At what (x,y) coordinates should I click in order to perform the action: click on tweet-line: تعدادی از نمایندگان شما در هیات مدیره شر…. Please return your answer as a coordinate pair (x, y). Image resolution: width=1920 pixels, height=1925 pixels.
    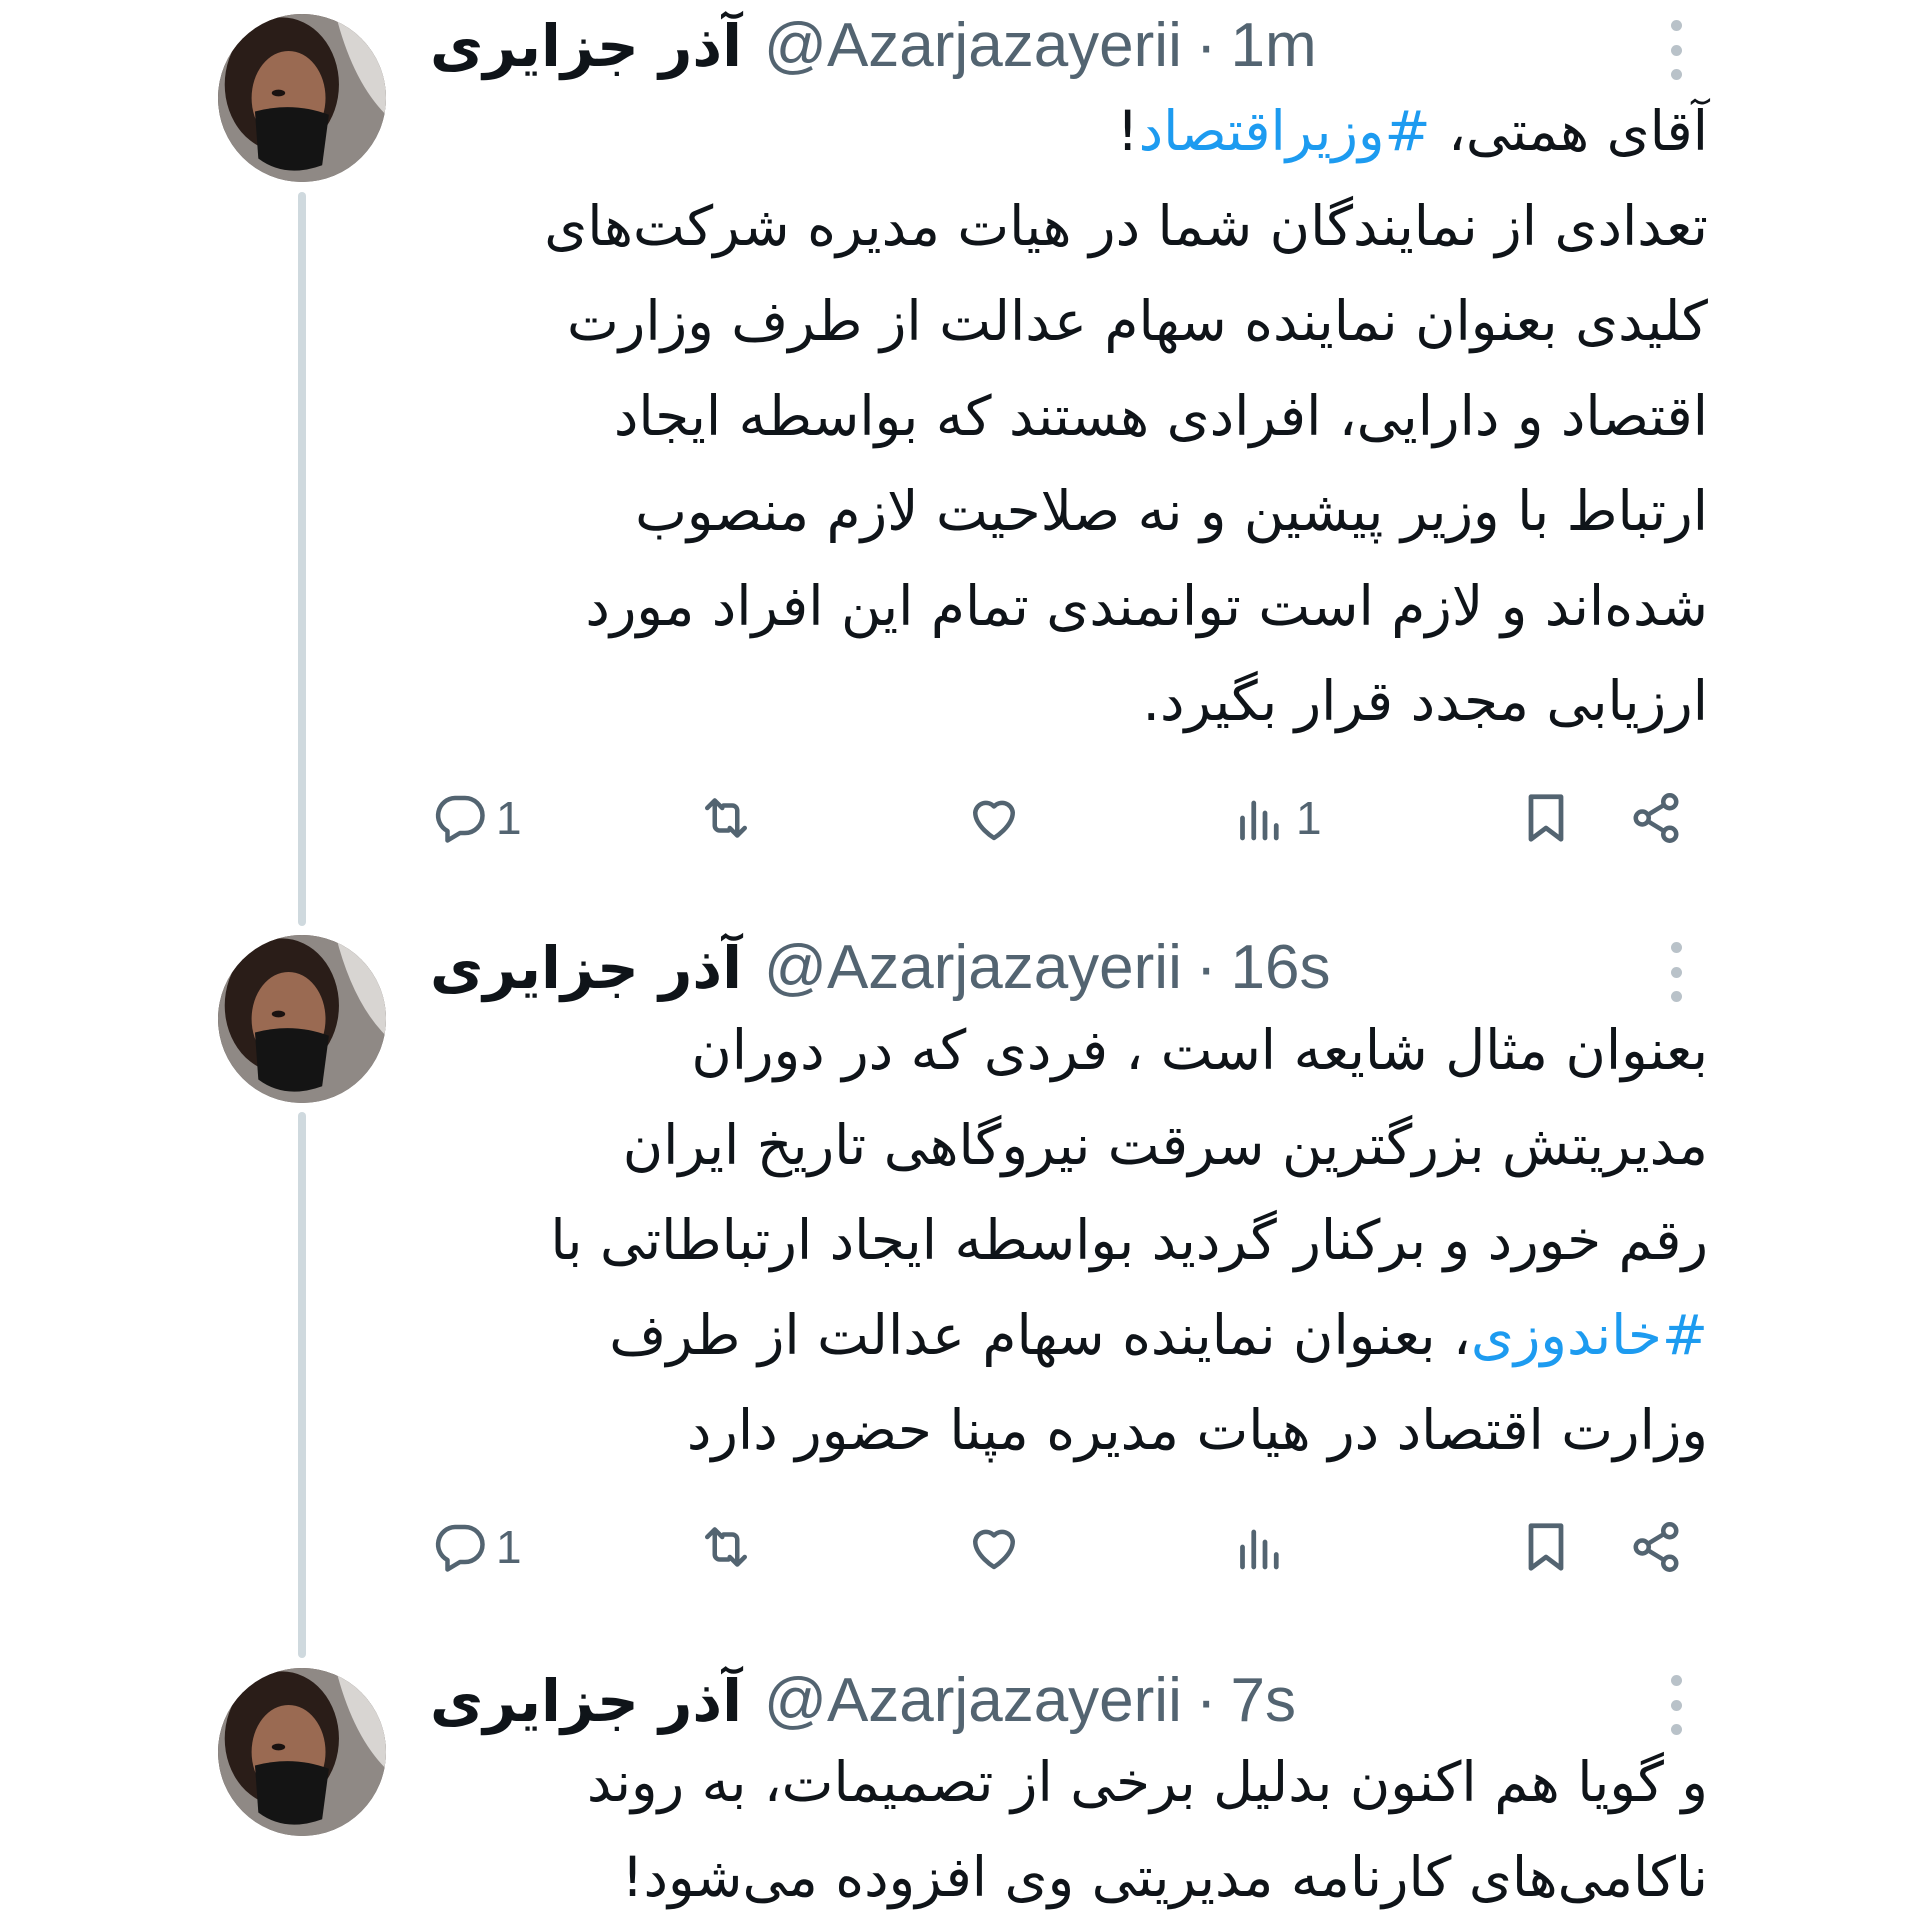
    Looking at the image, I should click on (1126, 226).